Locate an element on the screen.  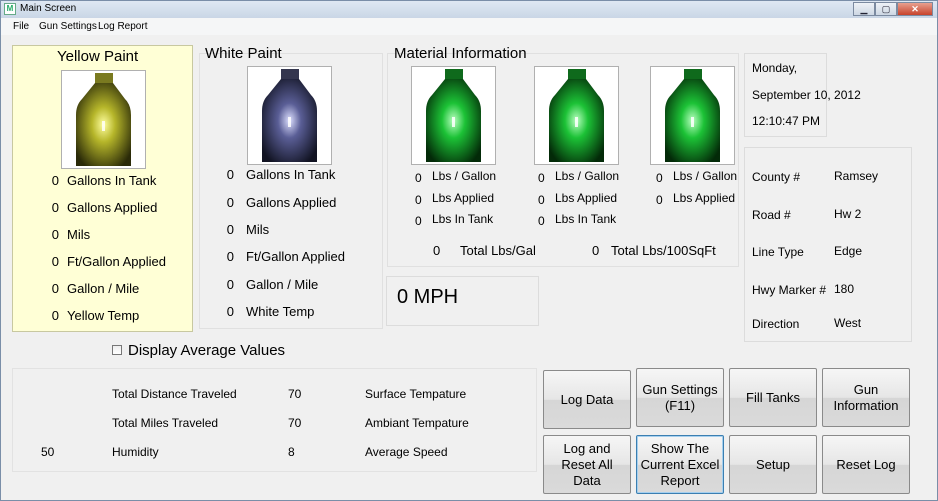
total-lbs-sqft-label: Total Lbs/100SqFt is located at coordinates (663, 250).